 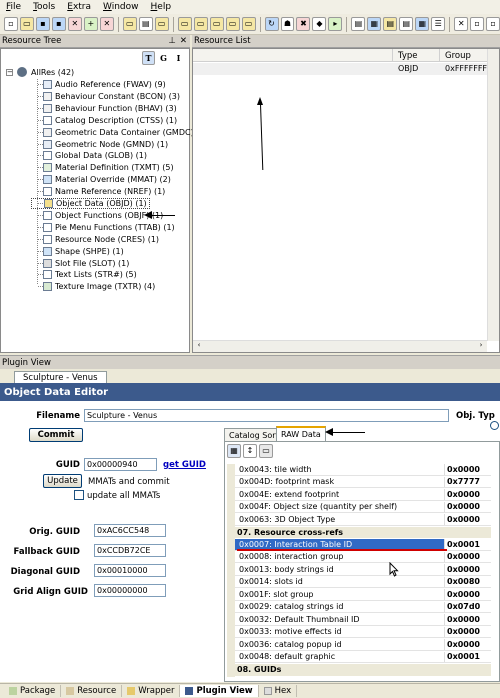 What do you see at coordinates (319, 24) in the screenshot?
I see `package-icon: ◆` at bounding box center [319, 24].